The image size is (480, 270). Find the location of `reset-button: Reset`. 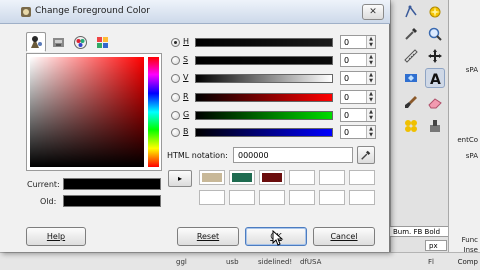

reset-button: Reset is located at coordinates (208, 236).